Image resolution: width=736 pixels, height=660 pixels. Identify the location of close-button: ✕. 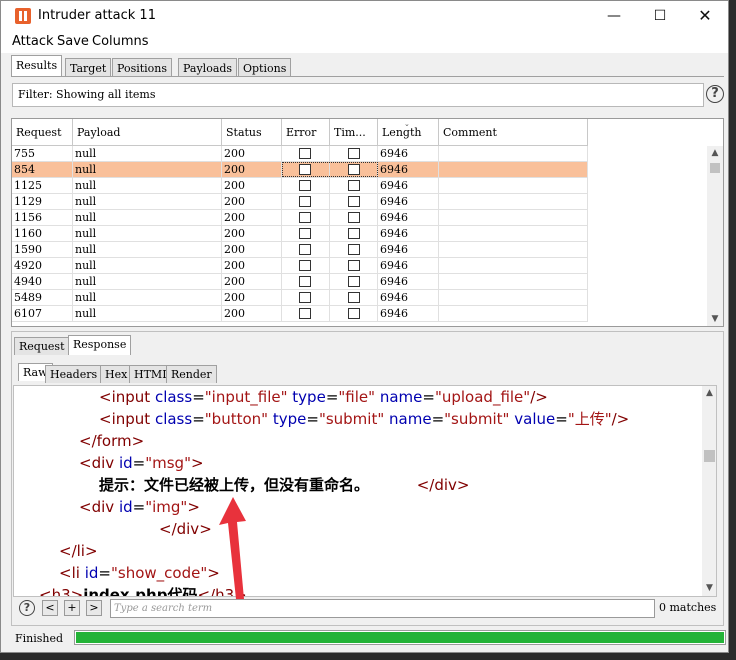
(705, 16).